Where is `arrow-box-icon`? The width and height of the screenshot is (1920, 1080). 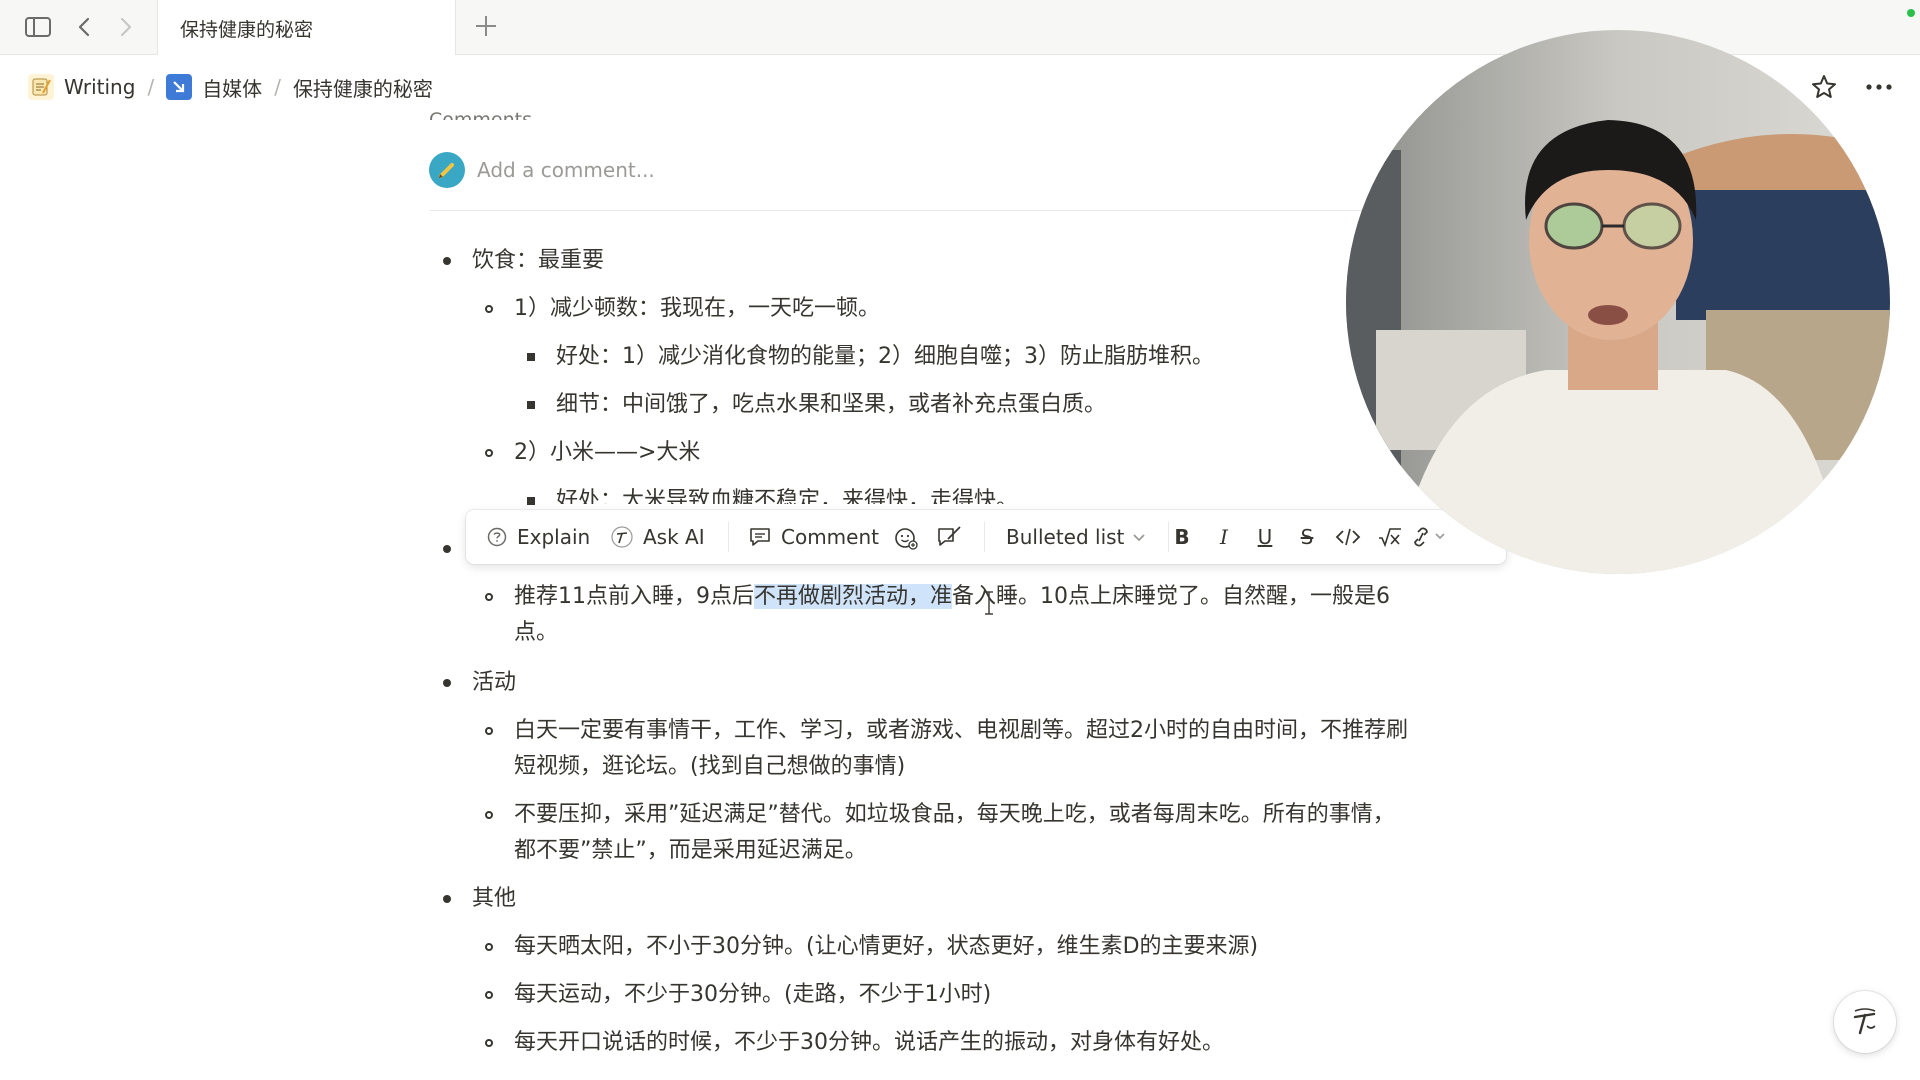 arrow-box-icon is located at coordinates (179, 87).